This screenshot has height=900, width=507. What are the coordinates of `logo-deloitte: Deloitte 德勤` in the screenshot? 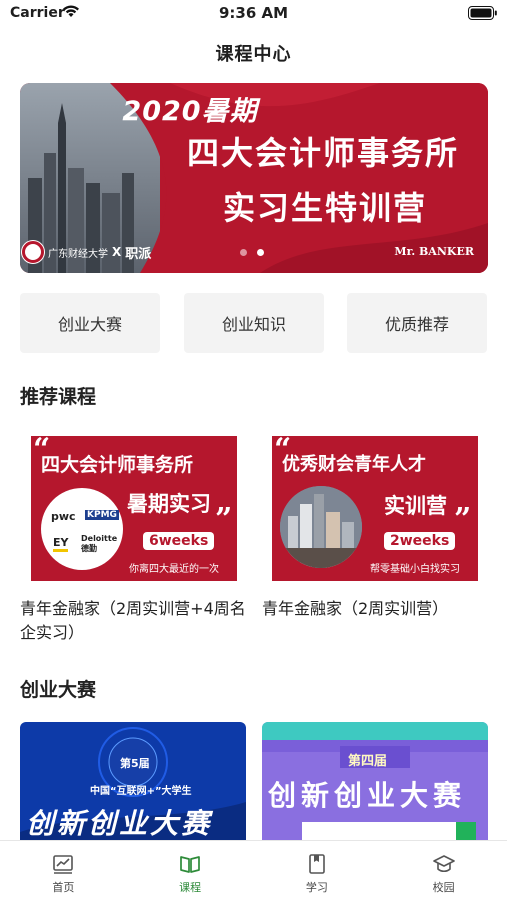 It's located at (99, 543).